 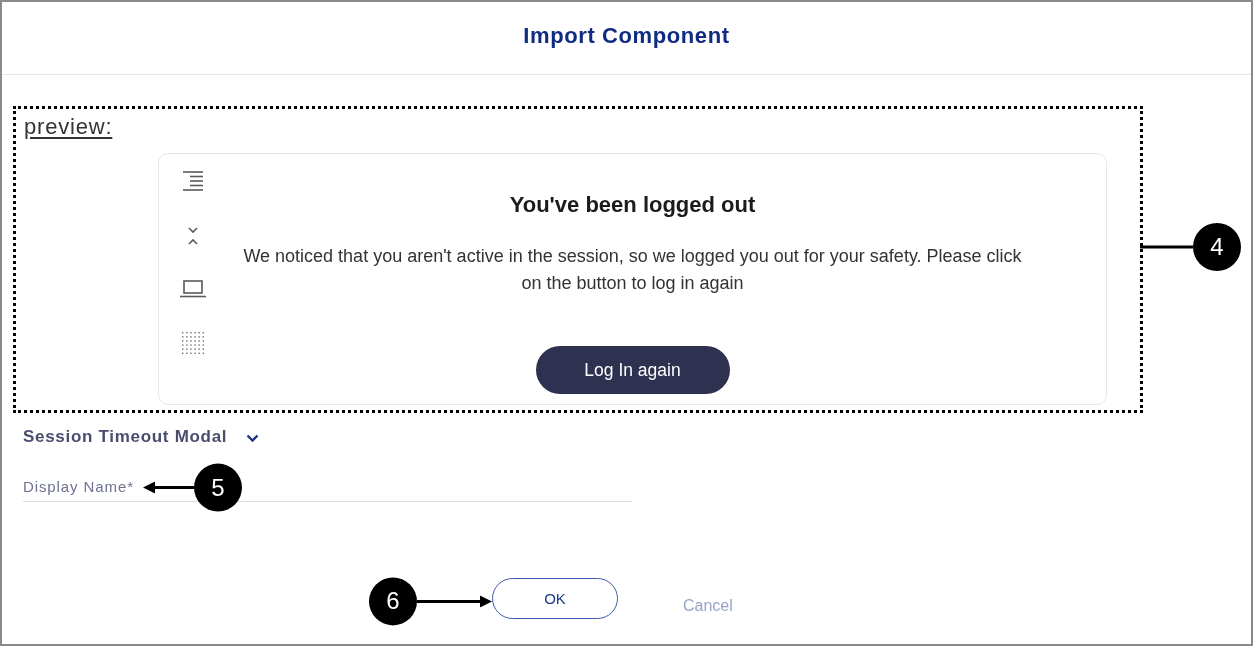 What do you see at coordinates (141, 437) in the screenshot?
I see `component-dropdown: Session Timeout Modal` at bounding box center [141, 437].